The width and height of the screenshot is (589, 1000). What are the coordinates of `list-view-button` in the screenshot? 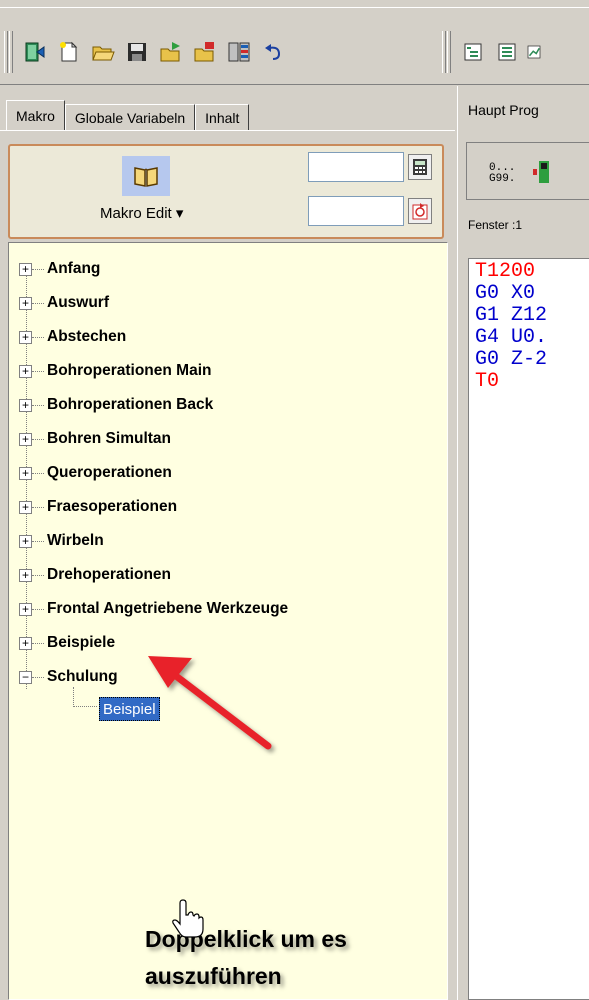 It's located at (506, 52).